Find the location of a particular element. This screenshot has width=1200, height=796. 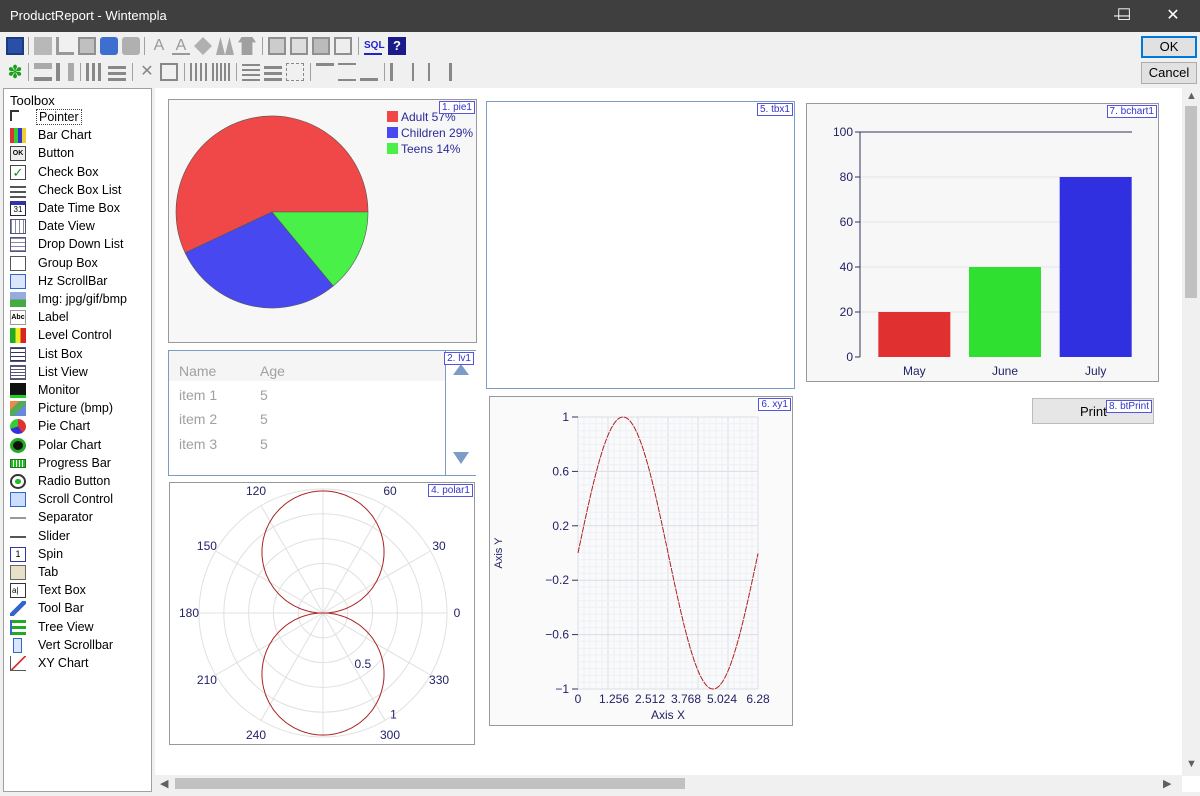

calendar-icon: 31 is located at coordinates (18, 208).